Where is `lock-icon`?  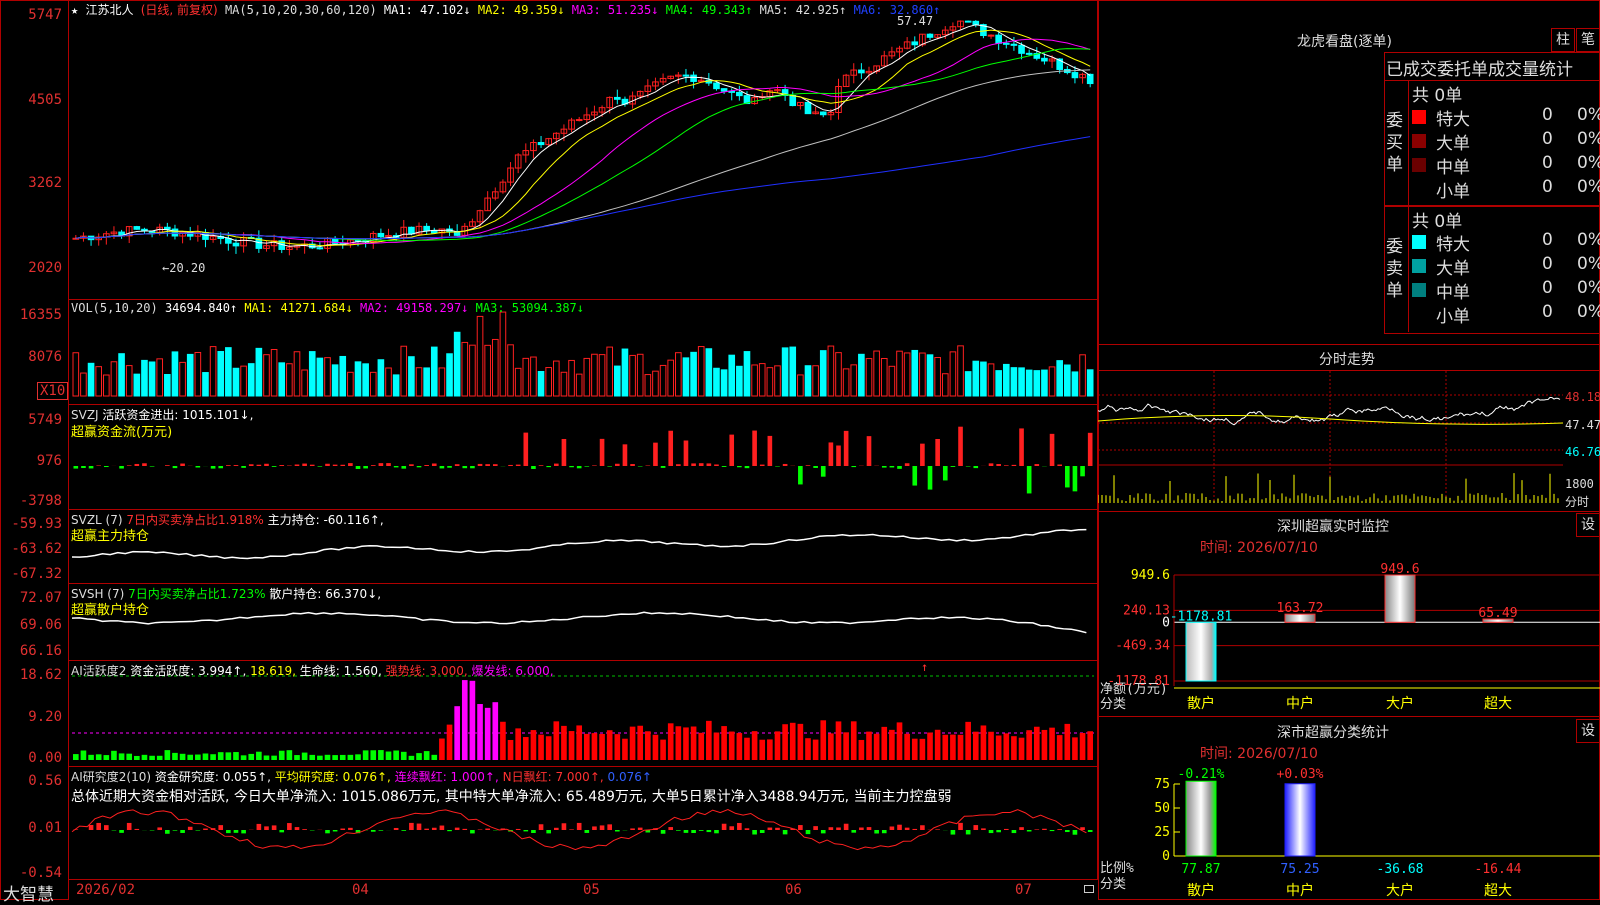
lock-icon is located at coordinates (1089, 889).